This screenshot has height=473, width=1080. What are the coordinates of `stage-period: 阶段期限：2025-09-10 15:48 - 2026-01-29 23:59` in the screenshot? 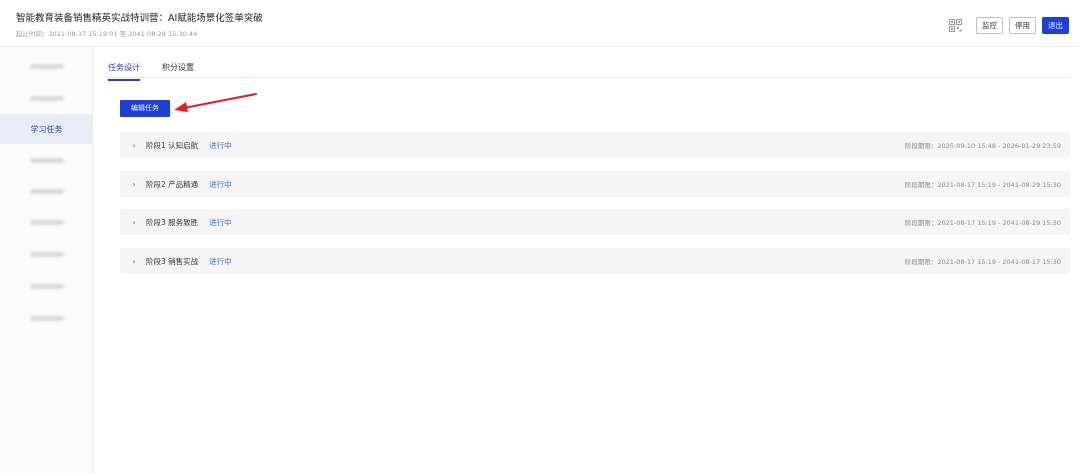 It's located at (982, 146).